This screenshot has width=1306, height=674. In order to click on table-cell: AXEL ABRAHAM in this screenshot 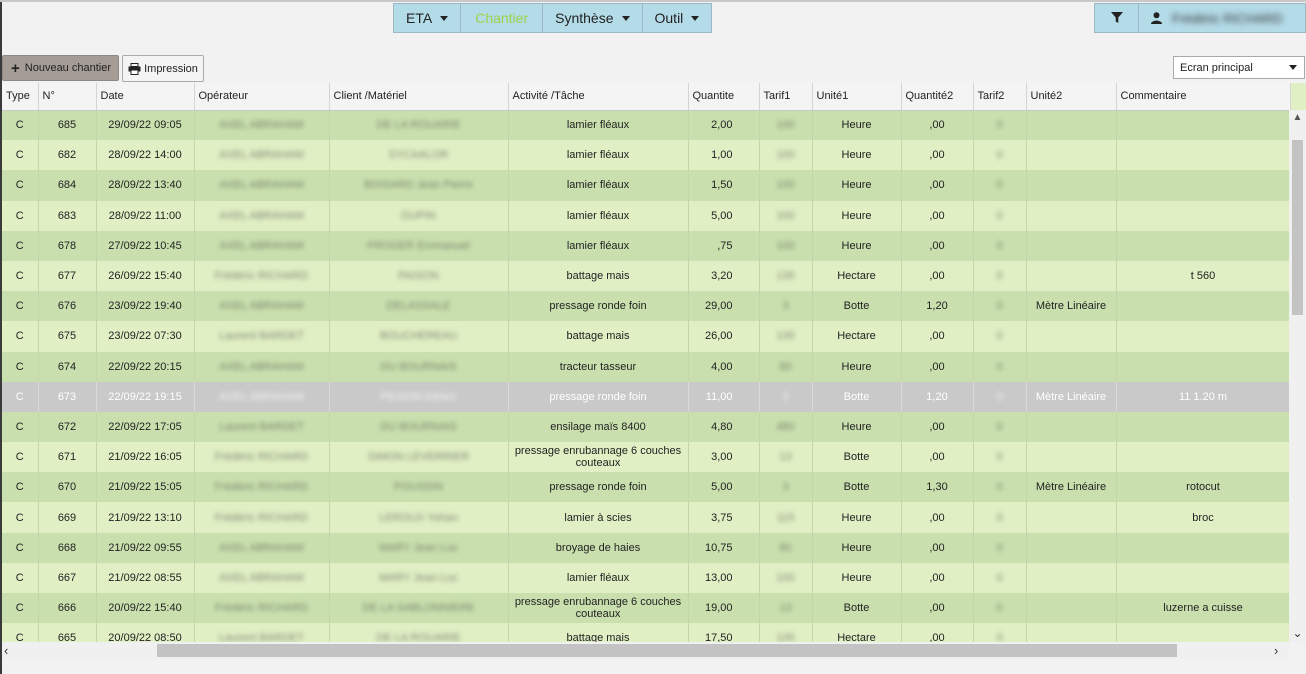, I will do `click(262, 306)`.